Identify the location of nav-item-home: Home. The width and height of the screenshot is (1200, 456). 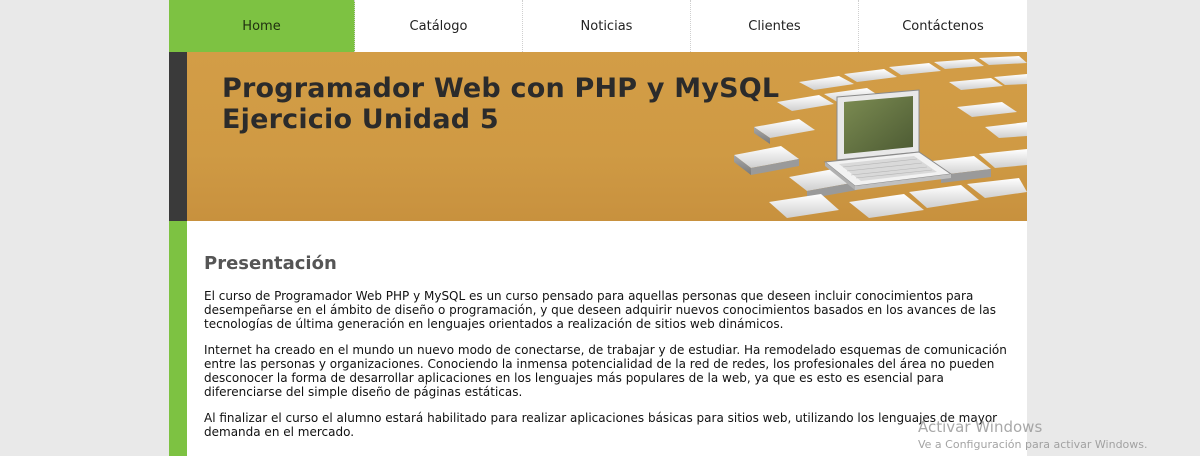
(262, 26).